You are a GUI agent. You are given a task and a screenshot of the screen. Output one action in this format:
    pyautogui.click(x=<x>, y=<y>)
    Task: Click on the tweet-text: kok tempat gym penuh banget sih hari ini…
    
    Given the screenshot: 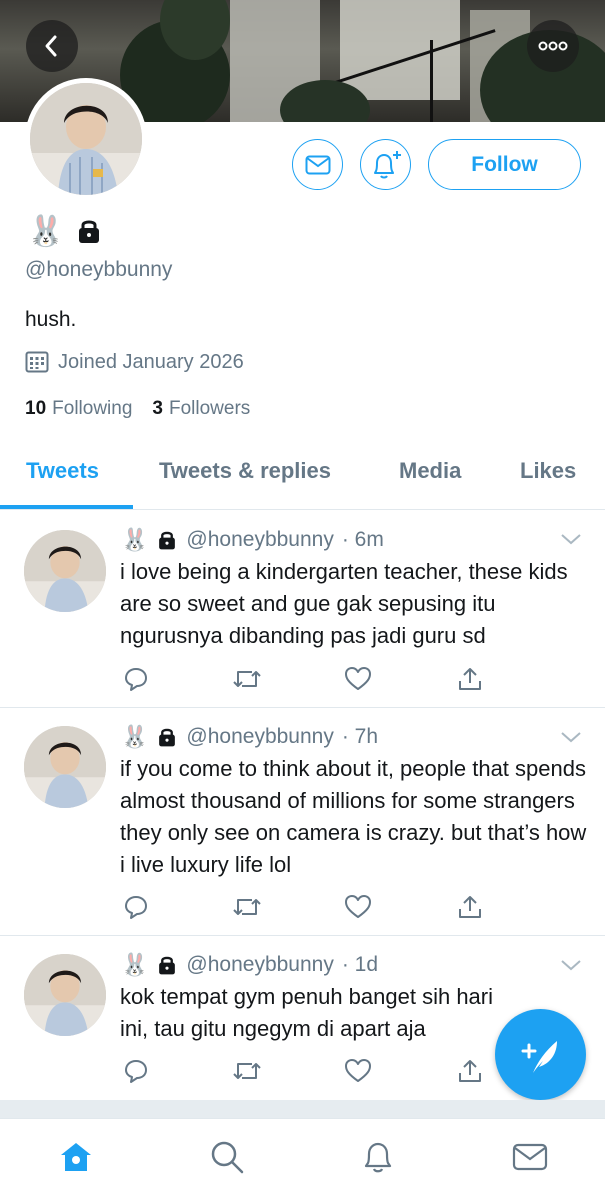 What is the action you would take?
    pyautogui.click(x=307, y=1012)
    